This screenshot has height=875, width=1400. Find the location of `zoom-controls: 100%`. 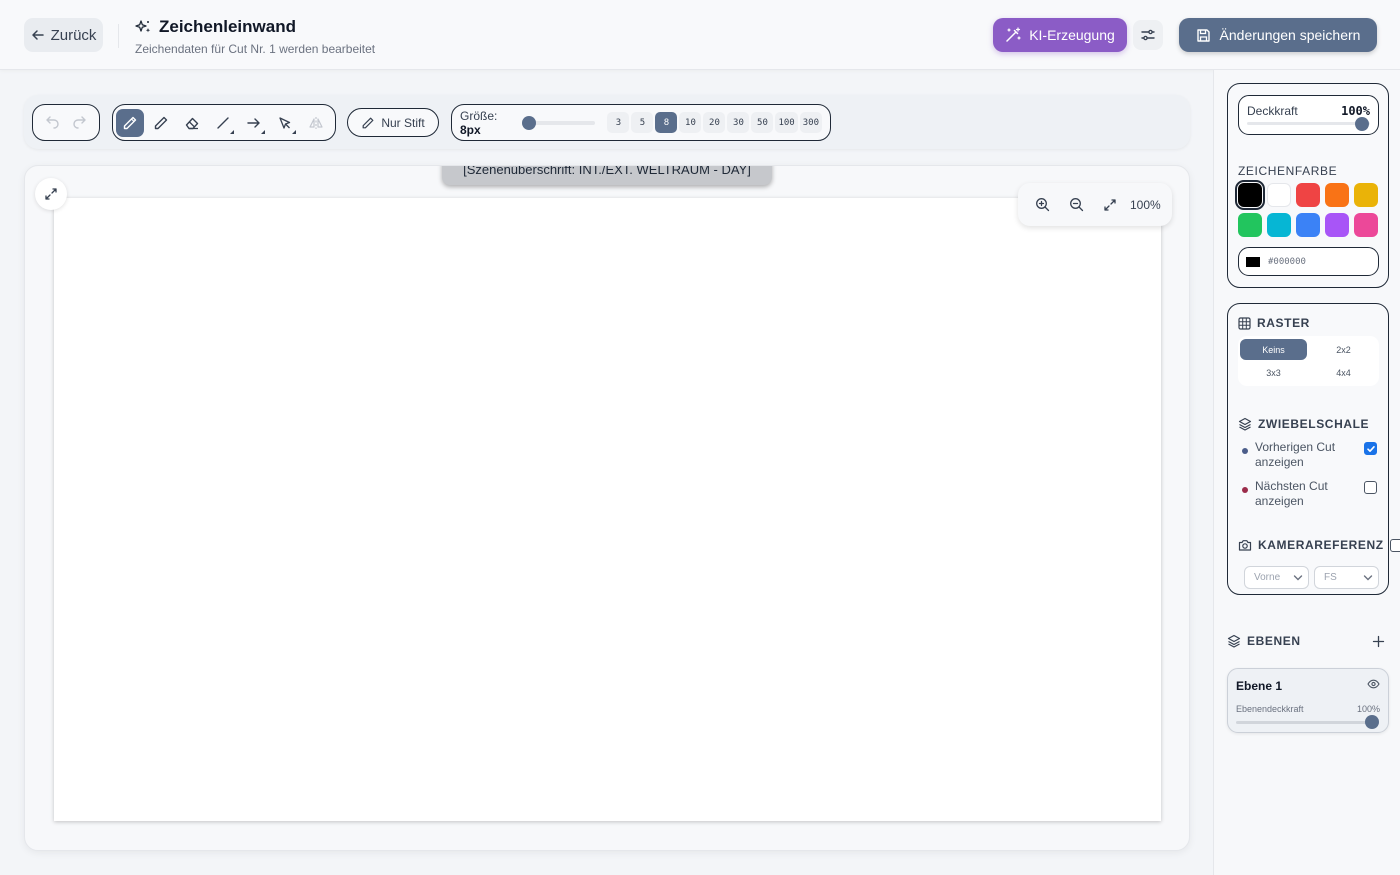

zoom-controls: 100% is located at coordinates (1095, 204).